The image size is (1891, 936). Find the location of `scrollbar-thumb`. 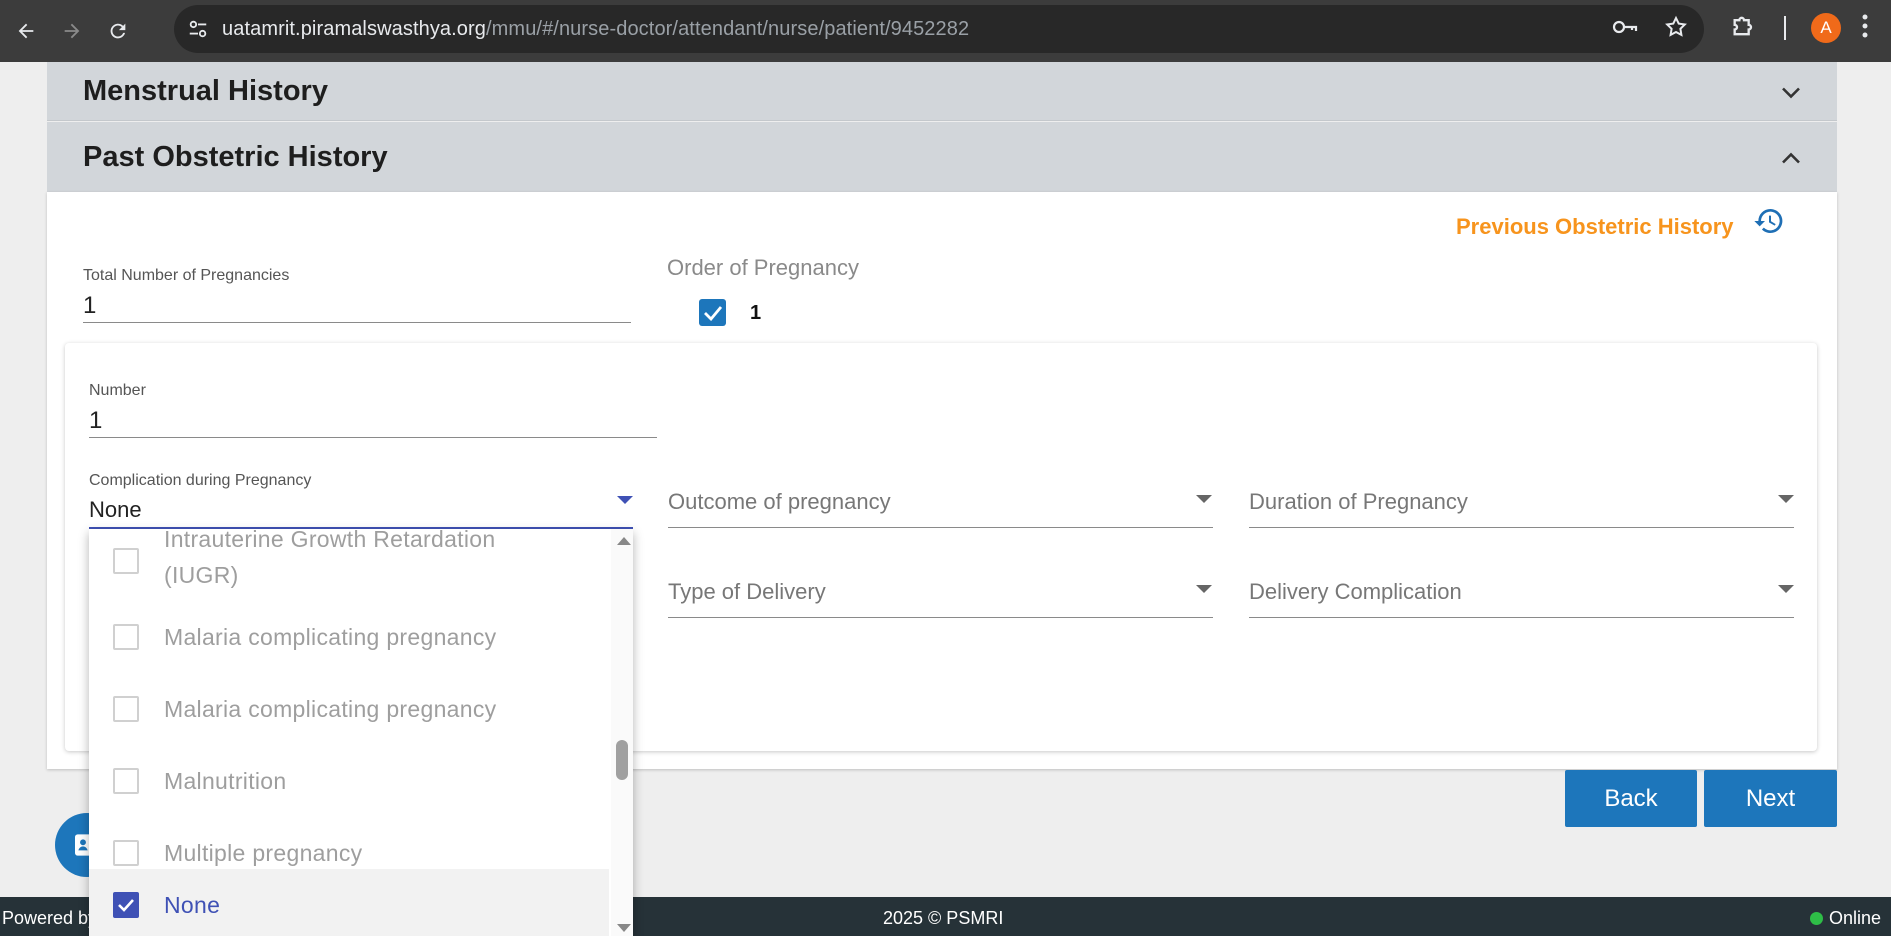

scrollbar-thumb is located at coordinates (622, 760).